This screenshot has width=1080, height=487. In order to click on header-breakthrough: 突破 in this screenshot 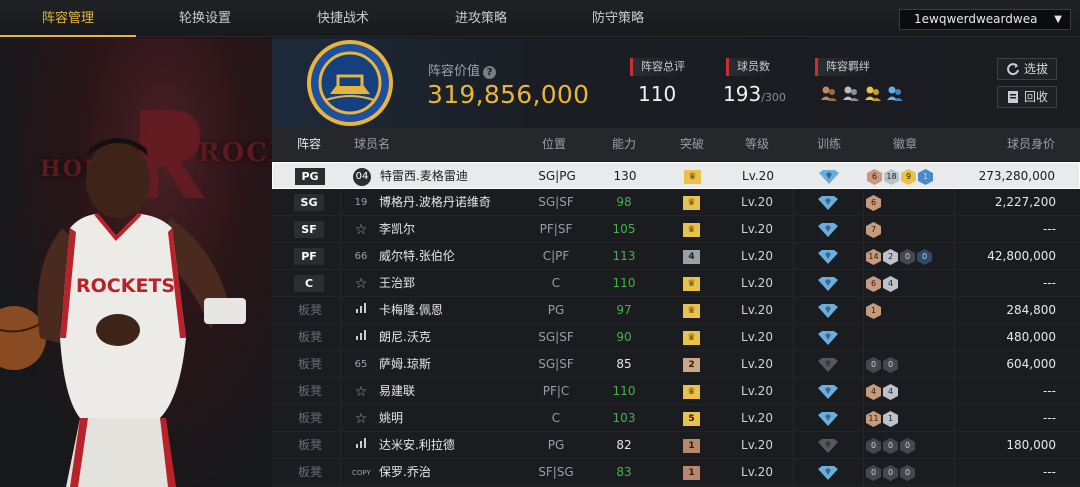, I will do `click(692, 144)`.